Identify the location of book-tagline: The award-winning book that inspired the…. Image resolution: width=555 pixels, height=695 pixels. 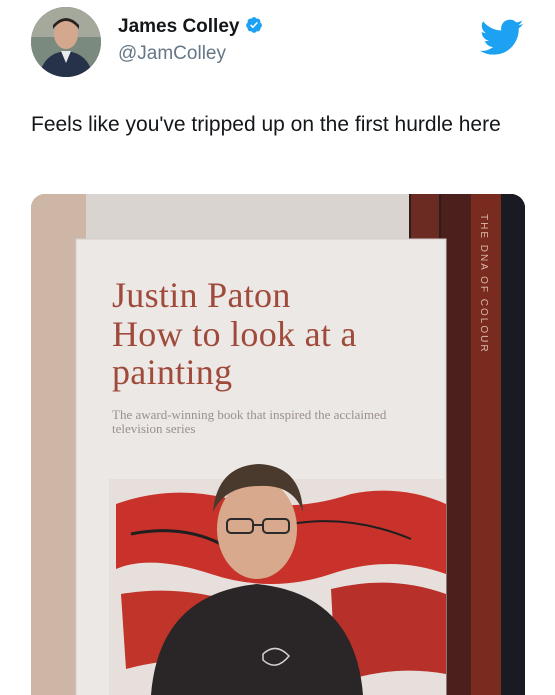
(249, 421).